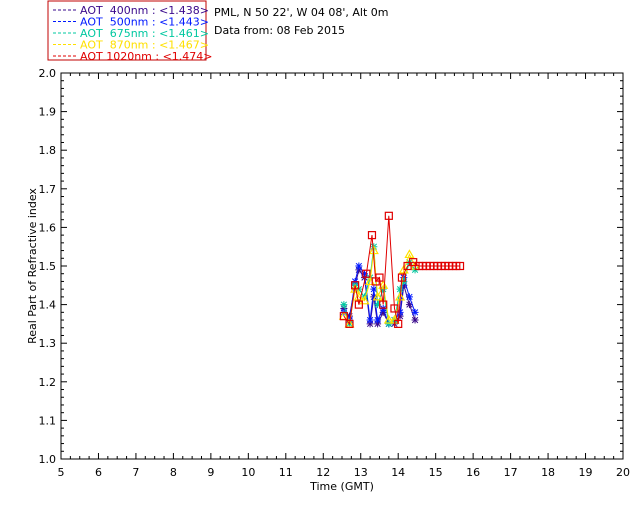 The image size is (640, 512). Describe the element at coordinates (146, 56) in the screenshot. I see `legend-entry: AOT 1020nm : <1.474>` at that location.